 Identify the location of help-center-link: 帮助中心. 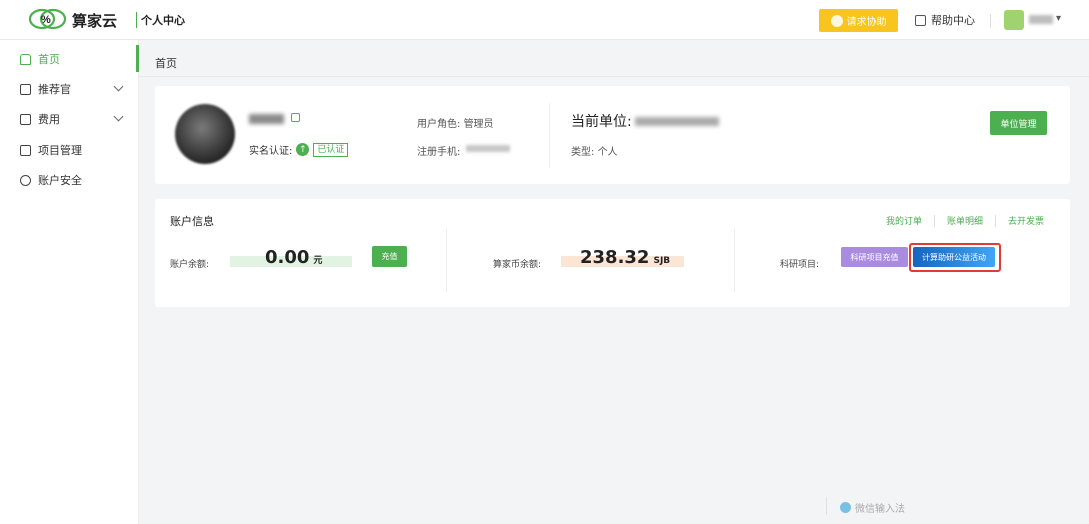
(945, 20).